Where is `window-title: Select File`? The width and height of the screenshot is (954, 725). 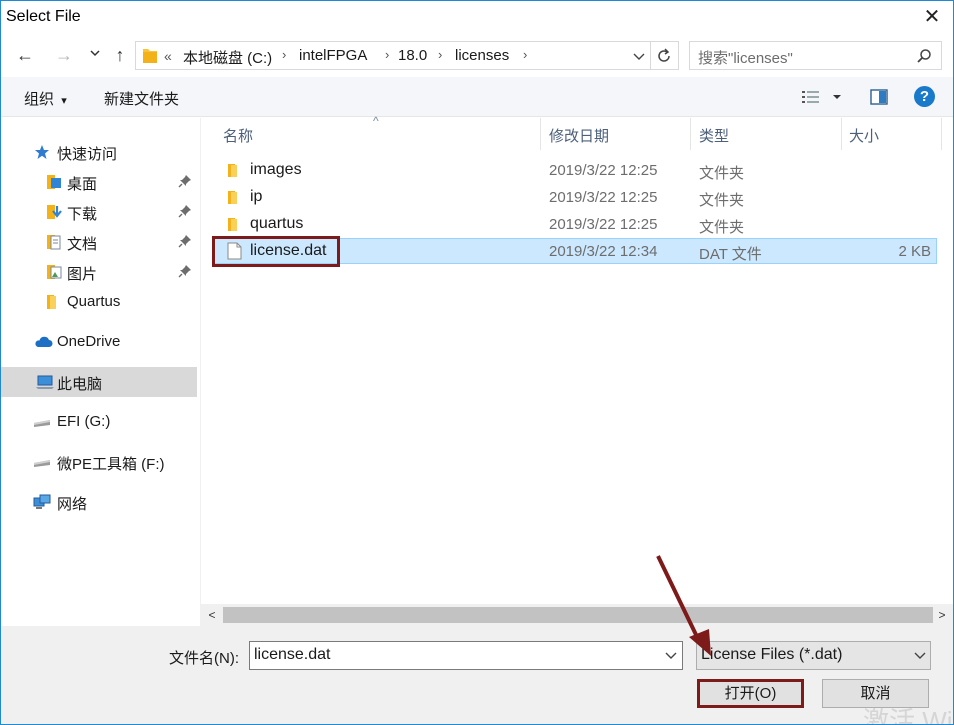
window-title: Select File is located at coordinates (43, 16).